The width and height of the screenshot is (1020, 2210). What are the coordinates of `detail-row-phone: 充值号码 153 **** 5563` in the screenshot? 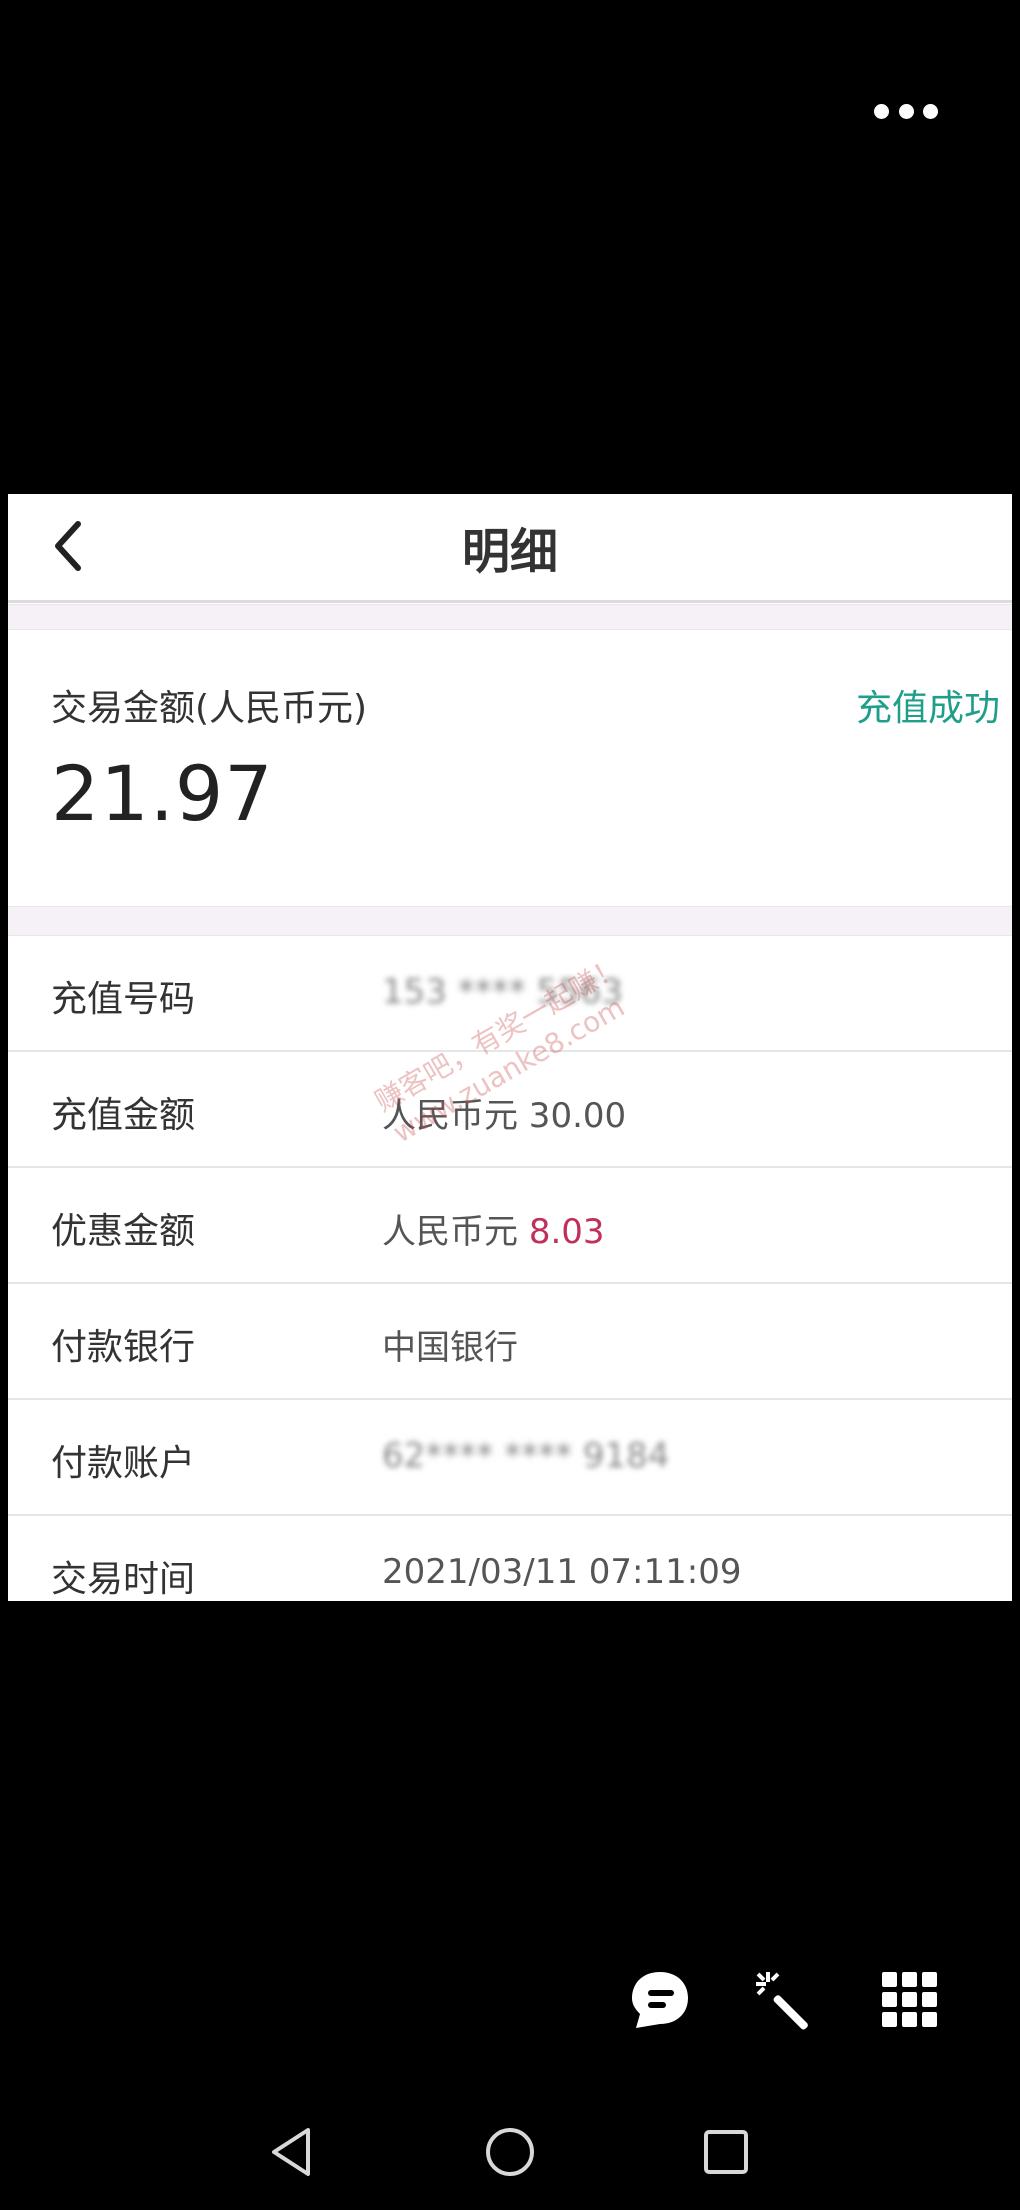 It's located at (510, 994).